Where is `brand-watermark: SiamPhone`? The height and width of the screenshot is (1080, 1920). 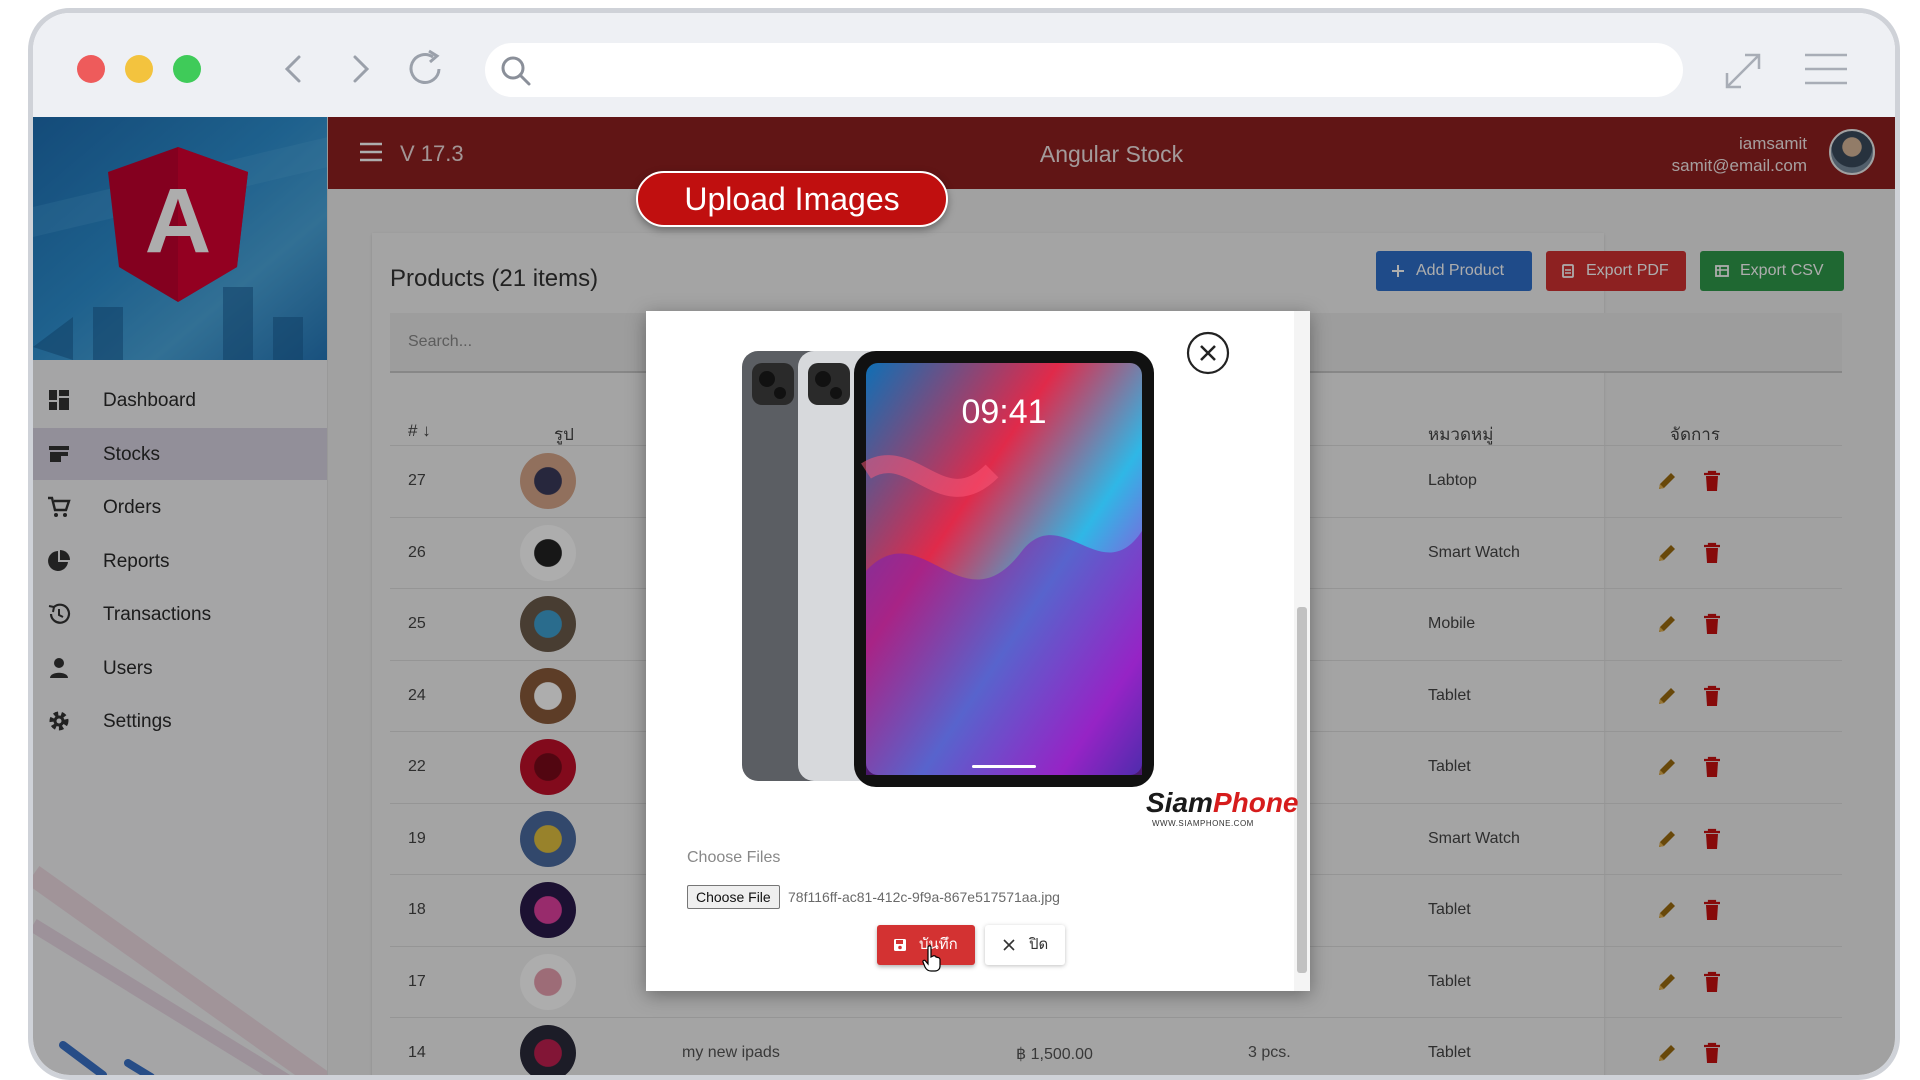 brand-watermark: SiamPhone is located at coordinates (1222, 802).